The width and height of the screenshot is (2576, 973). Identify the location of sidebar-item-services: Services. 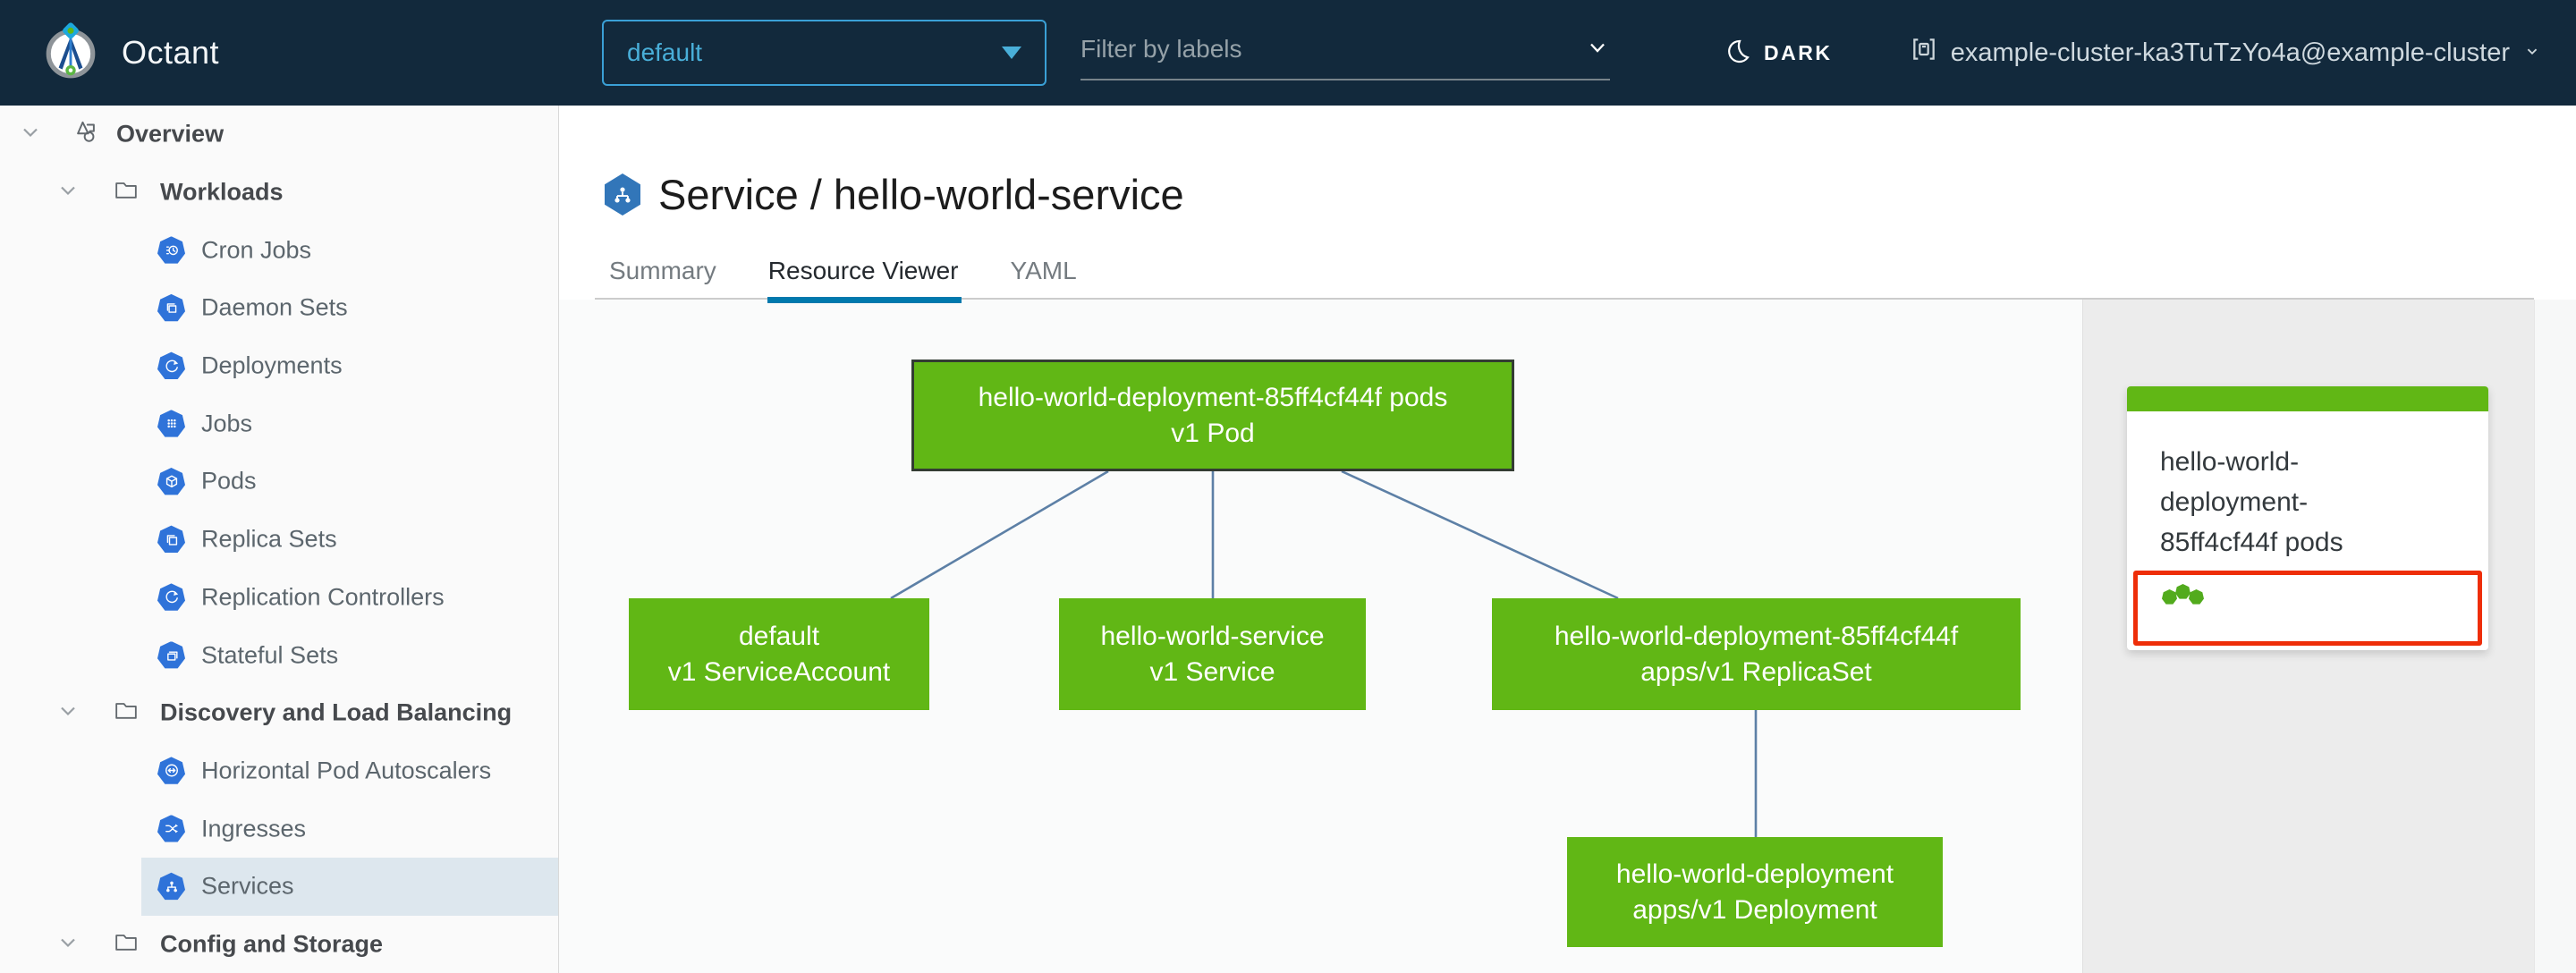
(279, 886).